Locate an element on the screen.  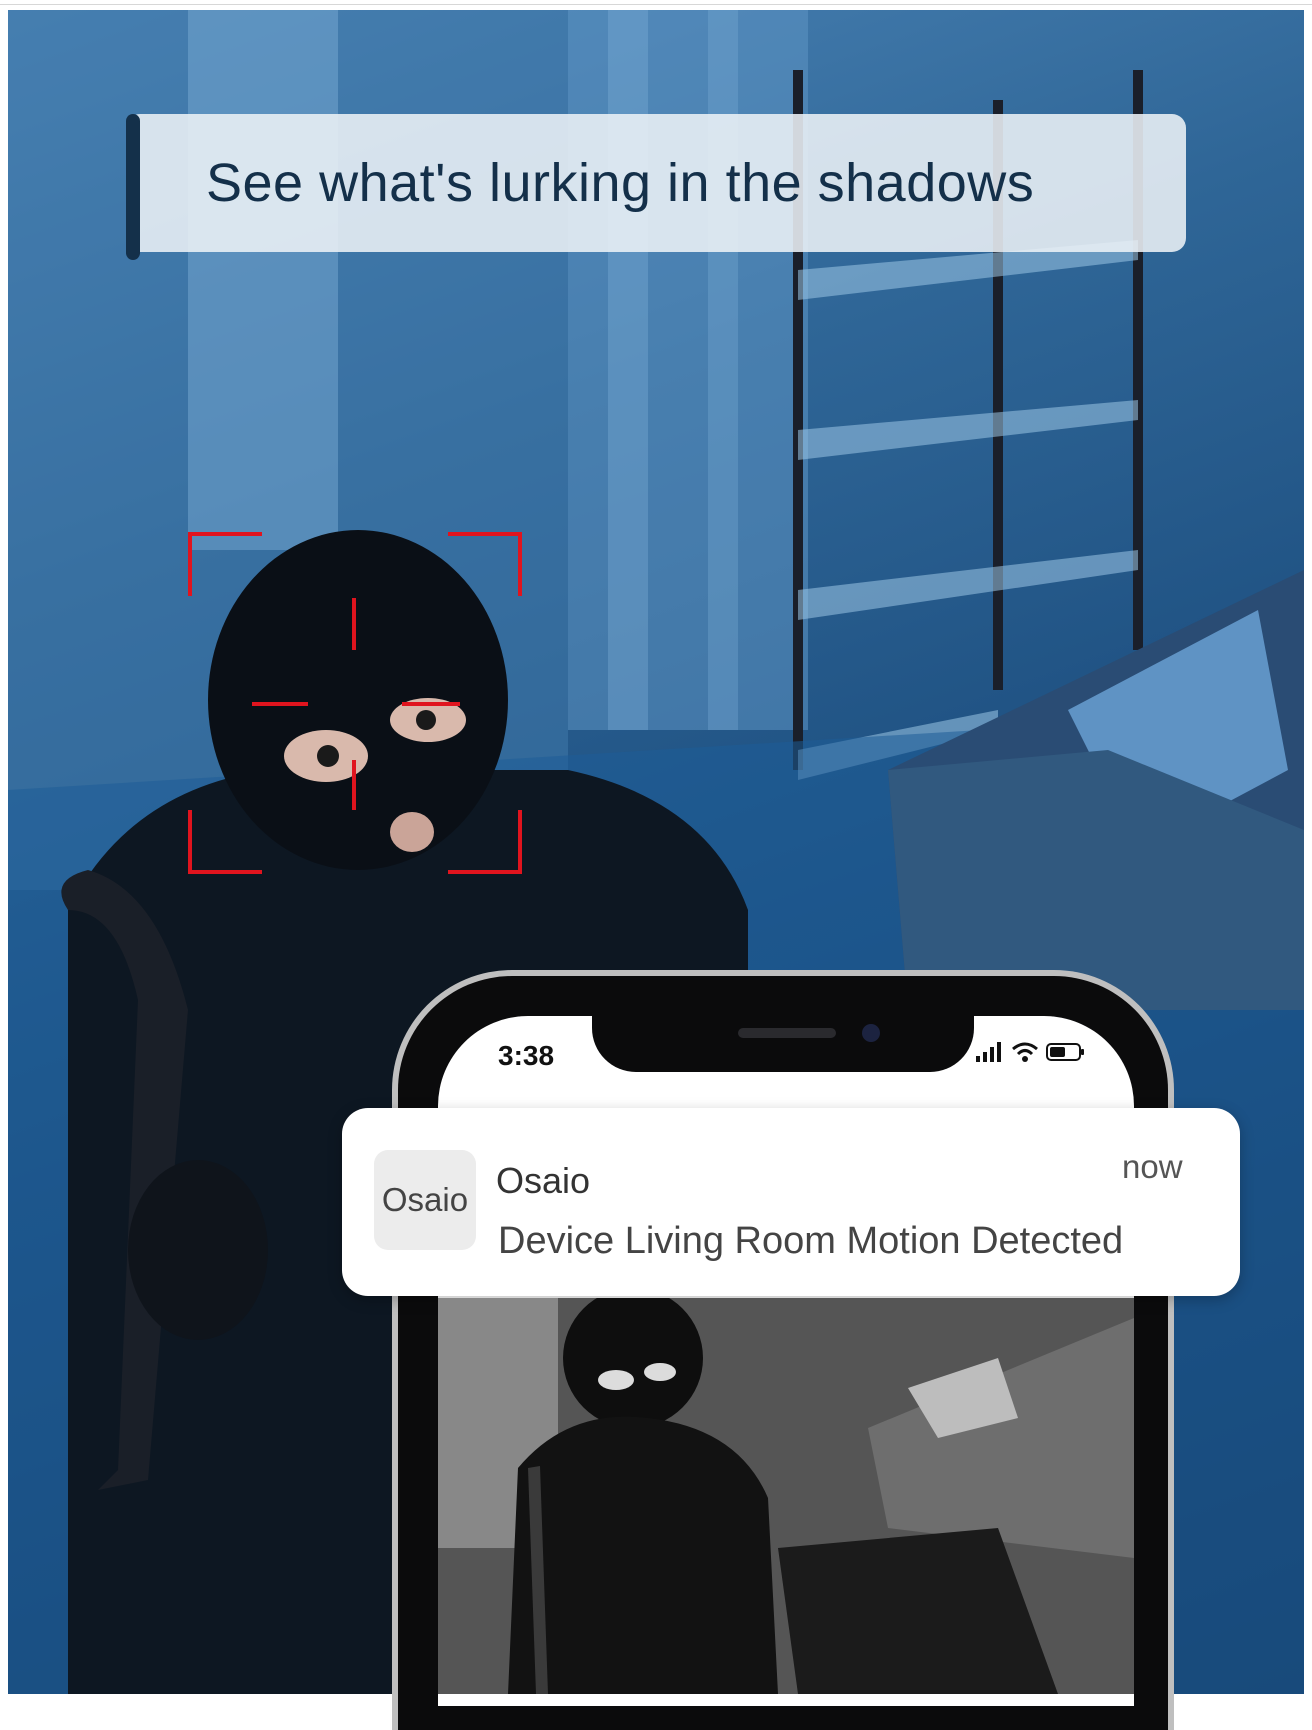
grayscale-feed-image is located at coordinates (786, 1496).